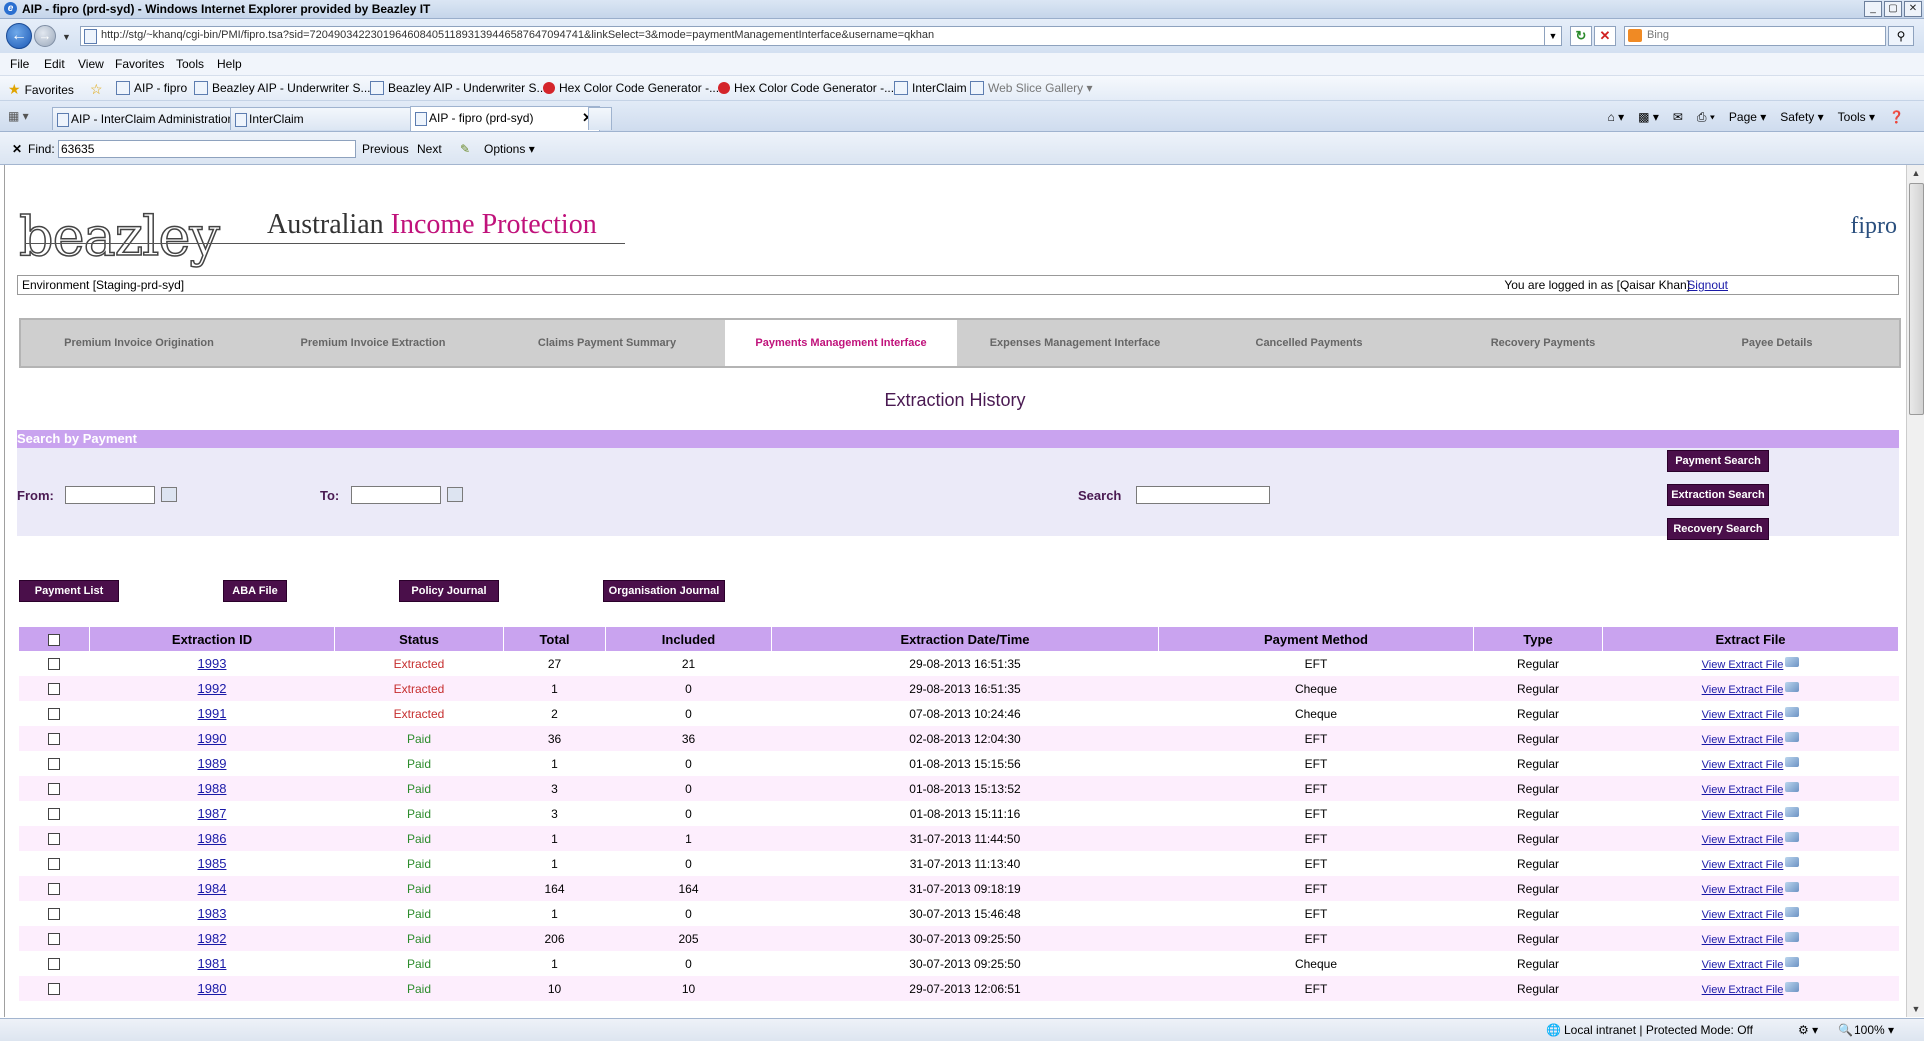  I want to click on extraction-id-link: 1985, so click(212, 863).